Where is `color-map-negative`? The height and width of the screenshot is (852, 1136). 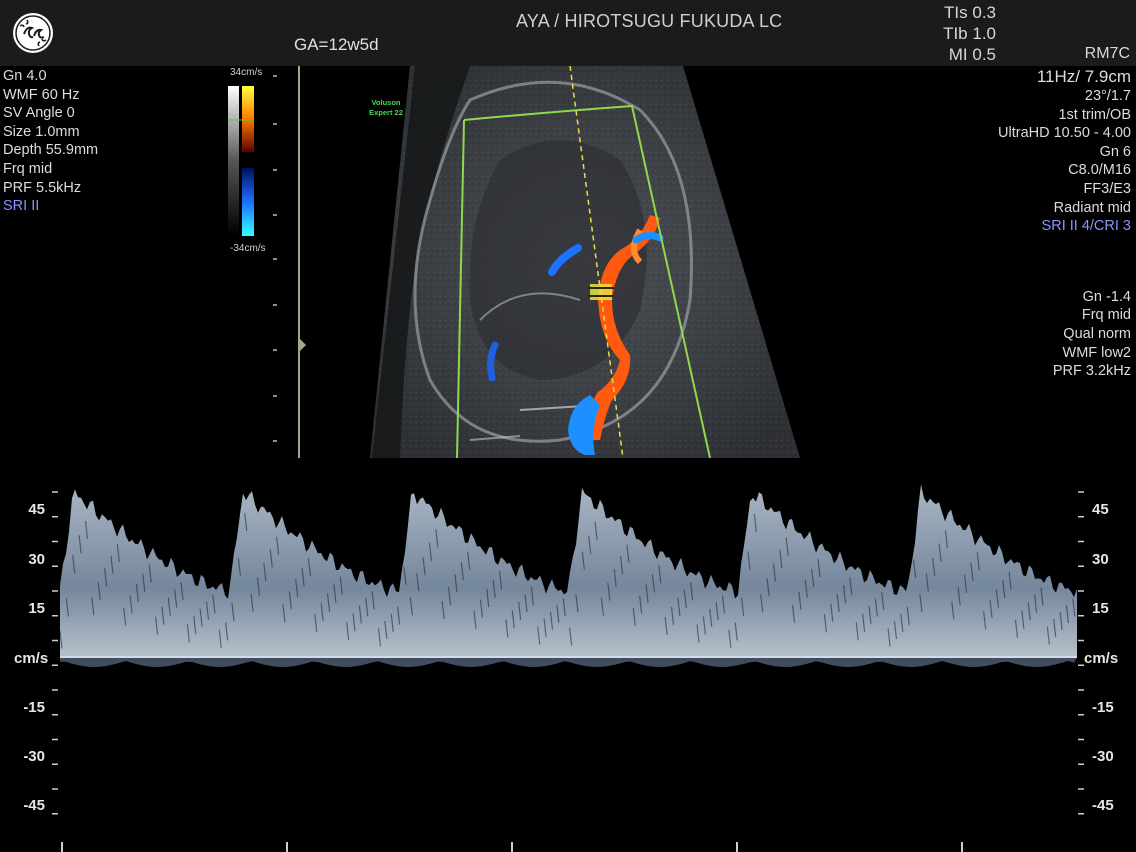 color-map-negative is located at coordinates (248, 202).